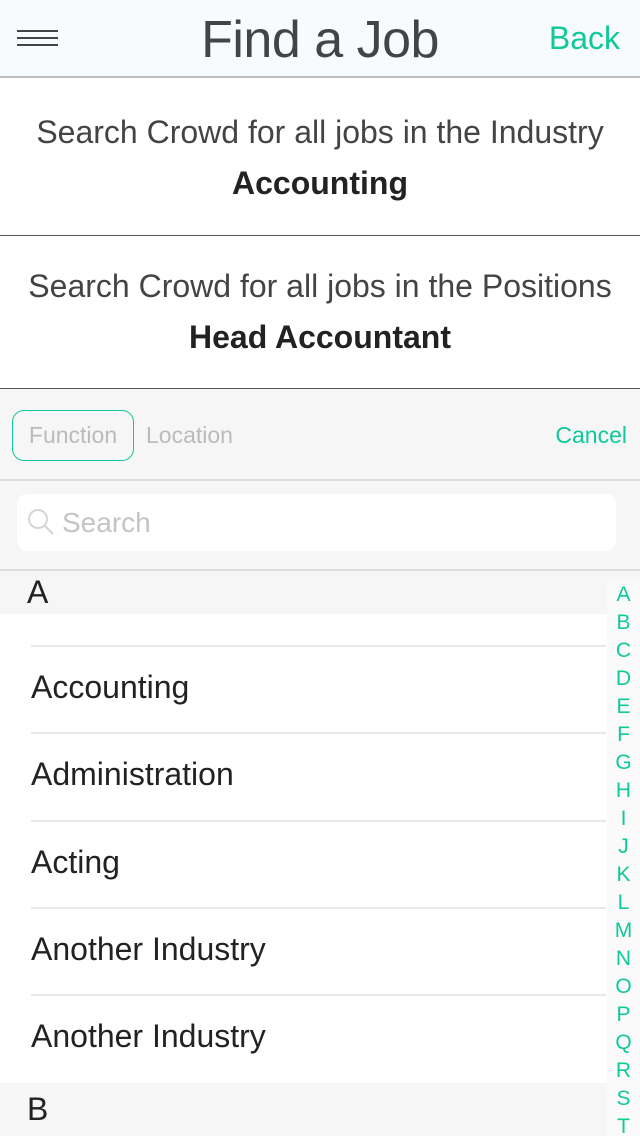  I want to click on search-icon, so click(41, 522).